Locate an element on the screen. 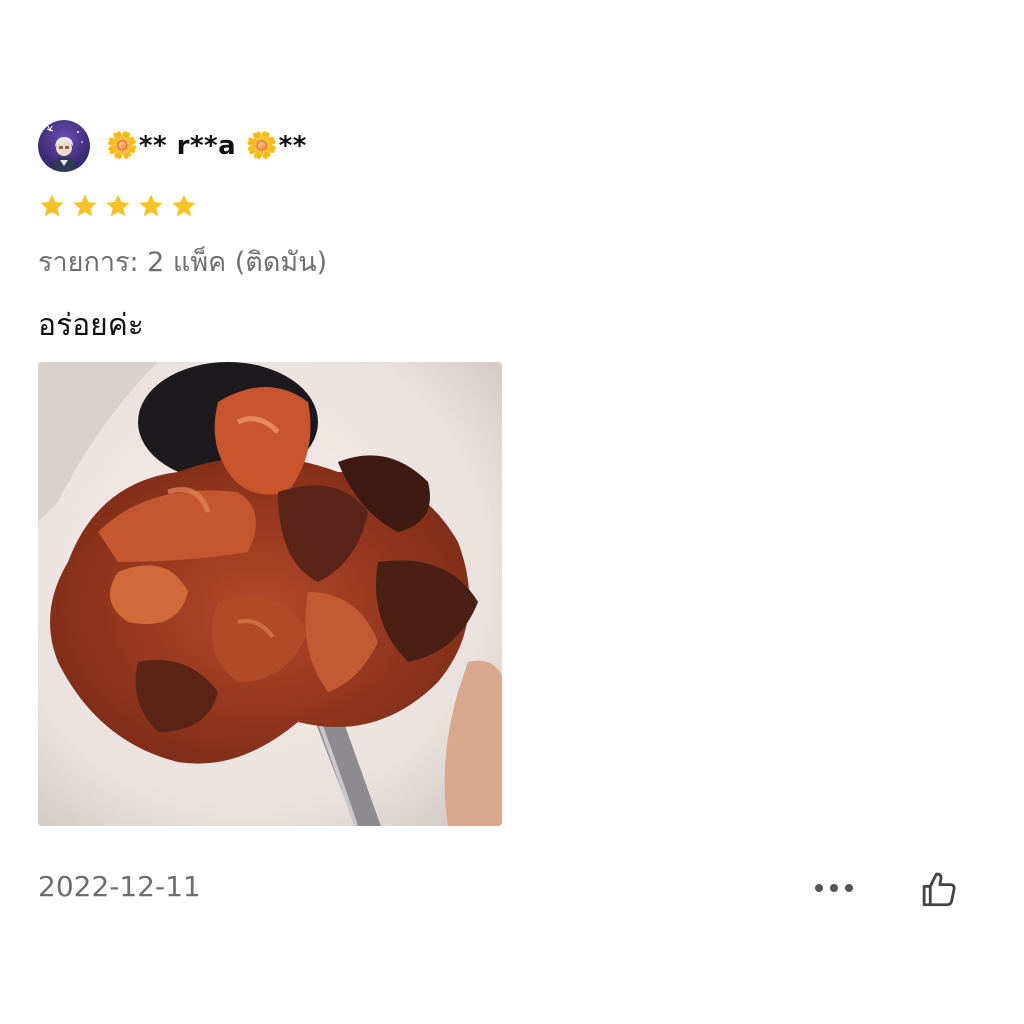 This screenshot has width=1024, height=1024. thumbs-up-icon is located at coordinates (939, 889).